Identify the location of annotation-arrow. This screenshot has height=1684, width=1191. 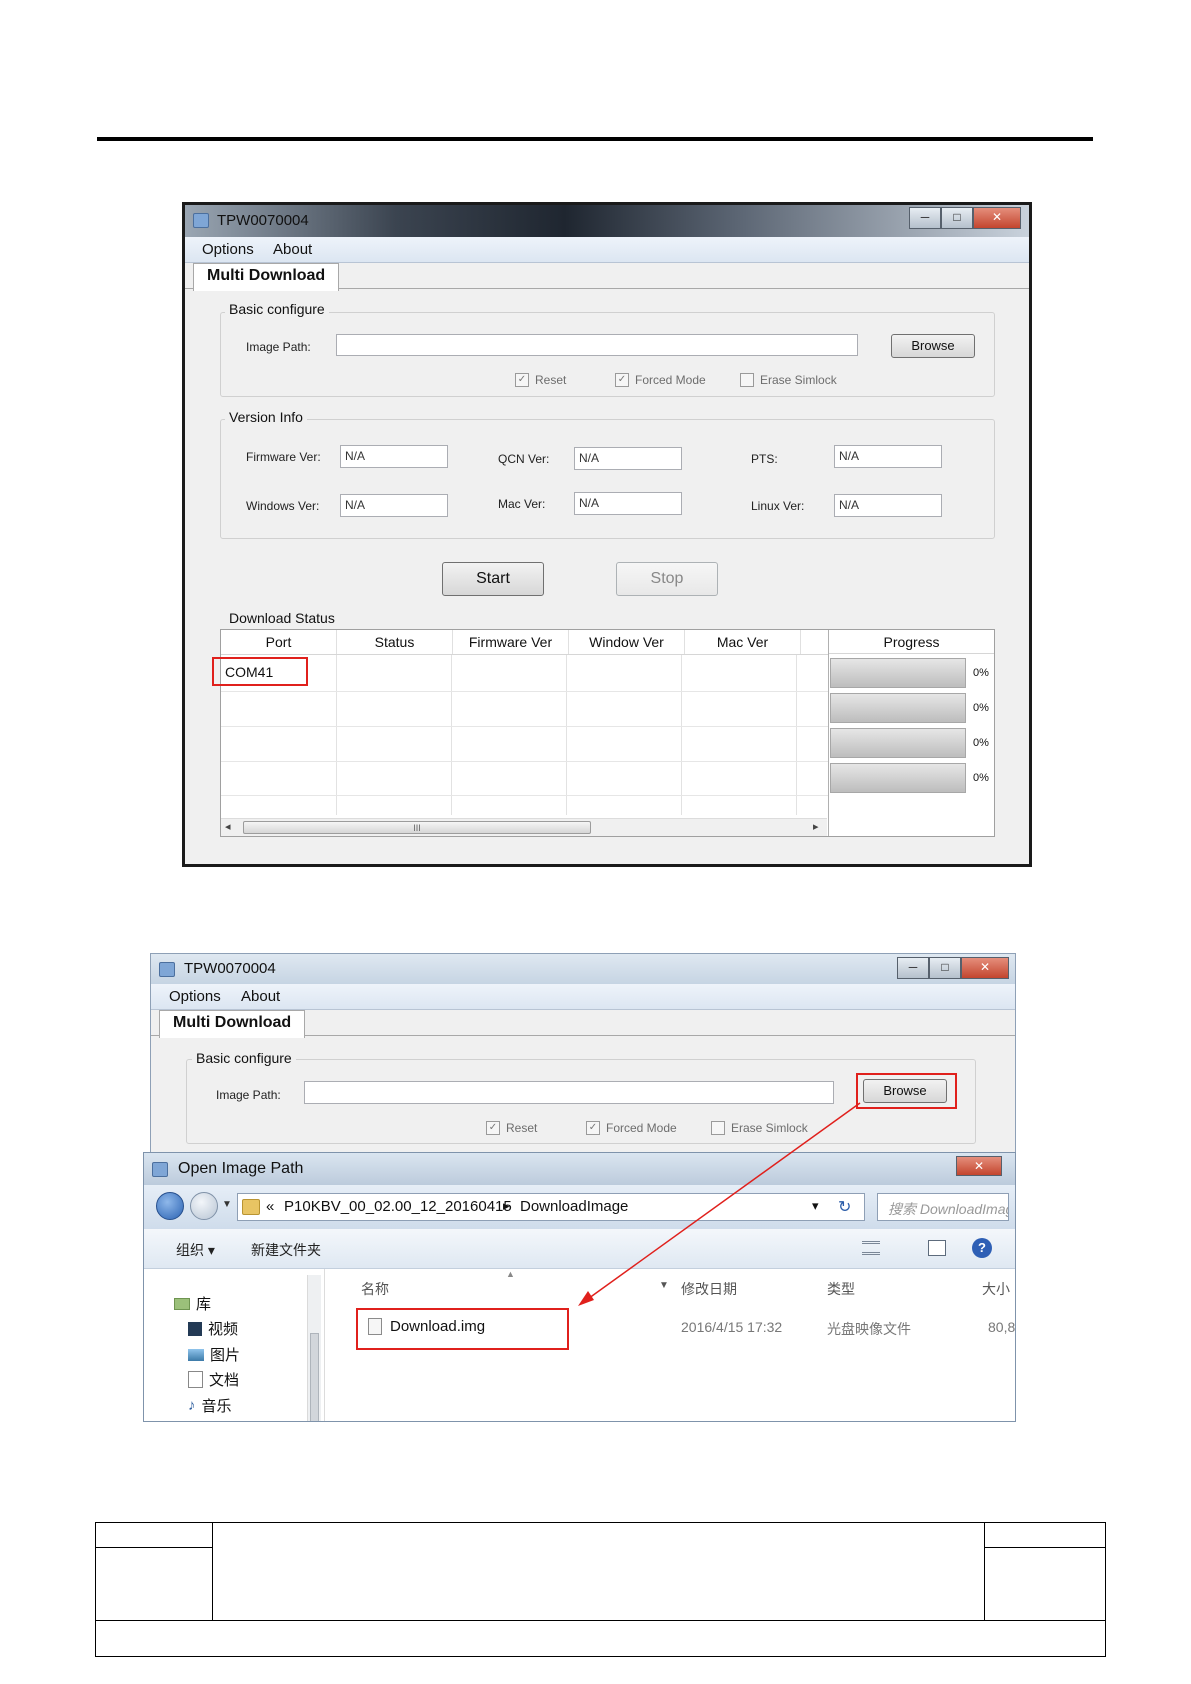
(719, 1204).